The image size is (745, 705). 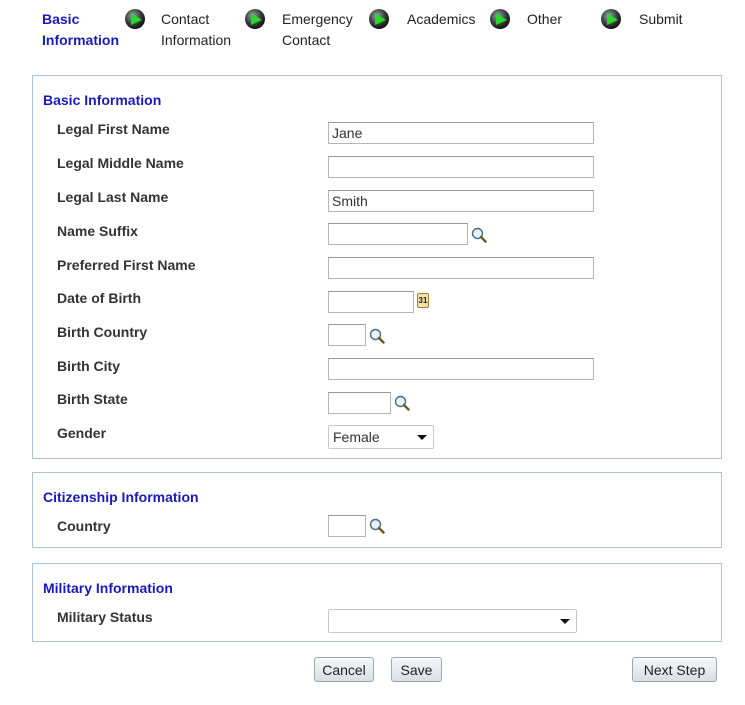 I want to click on first-name-input, so click(x=461, y=133).